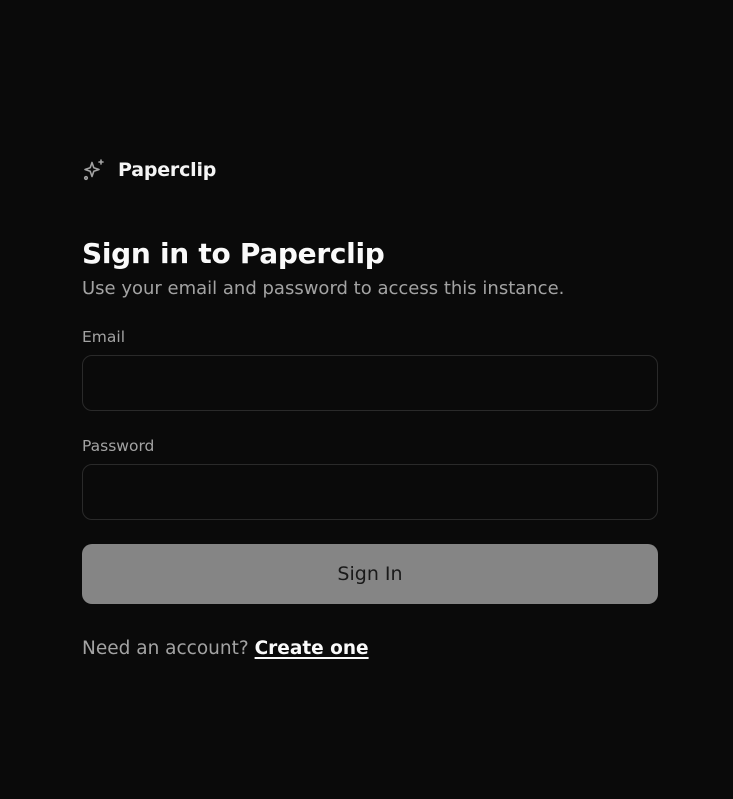 The height and width of the screenshot is (799, 733). What do you see at coordinates (370, 170) in the screenshot?
I see `brand: Paperclip` at bounding box center [370, 170].